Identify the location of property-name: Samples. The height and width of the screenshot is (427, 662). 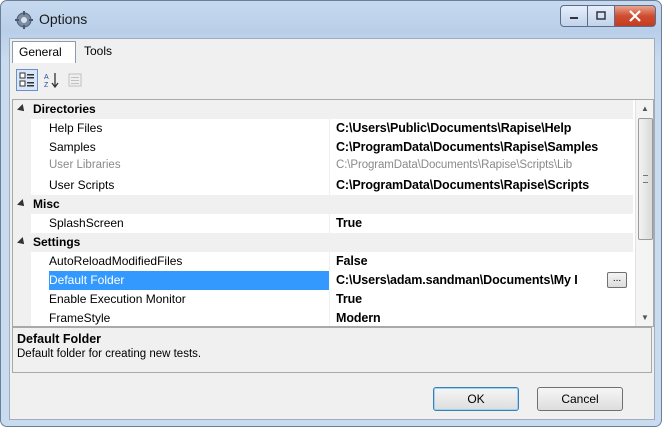
(72, 147).